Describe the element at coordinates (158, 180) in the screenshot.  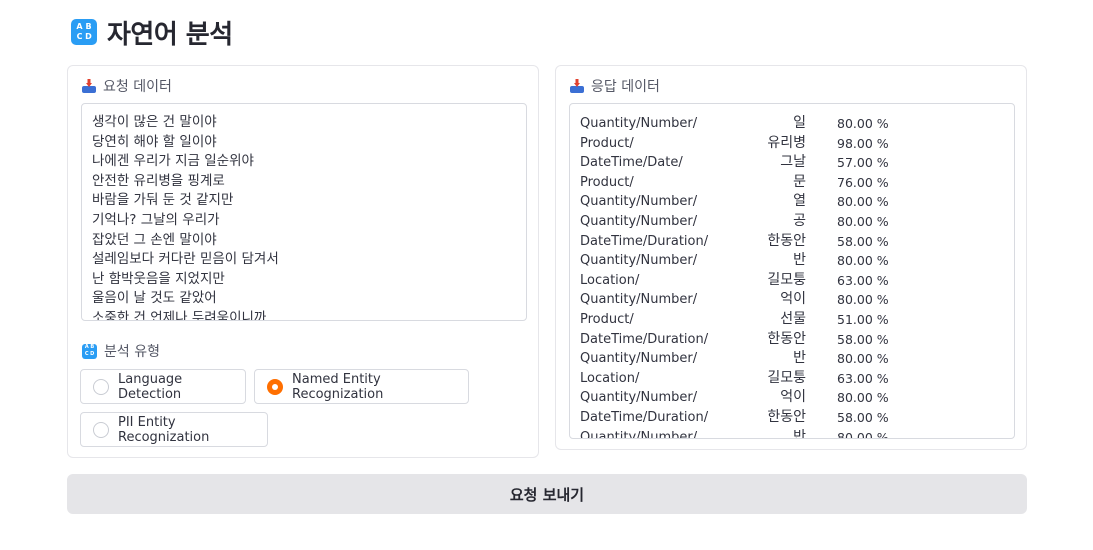
I see `request-text-line: 안전한 유리병을 핑계로` at that location.